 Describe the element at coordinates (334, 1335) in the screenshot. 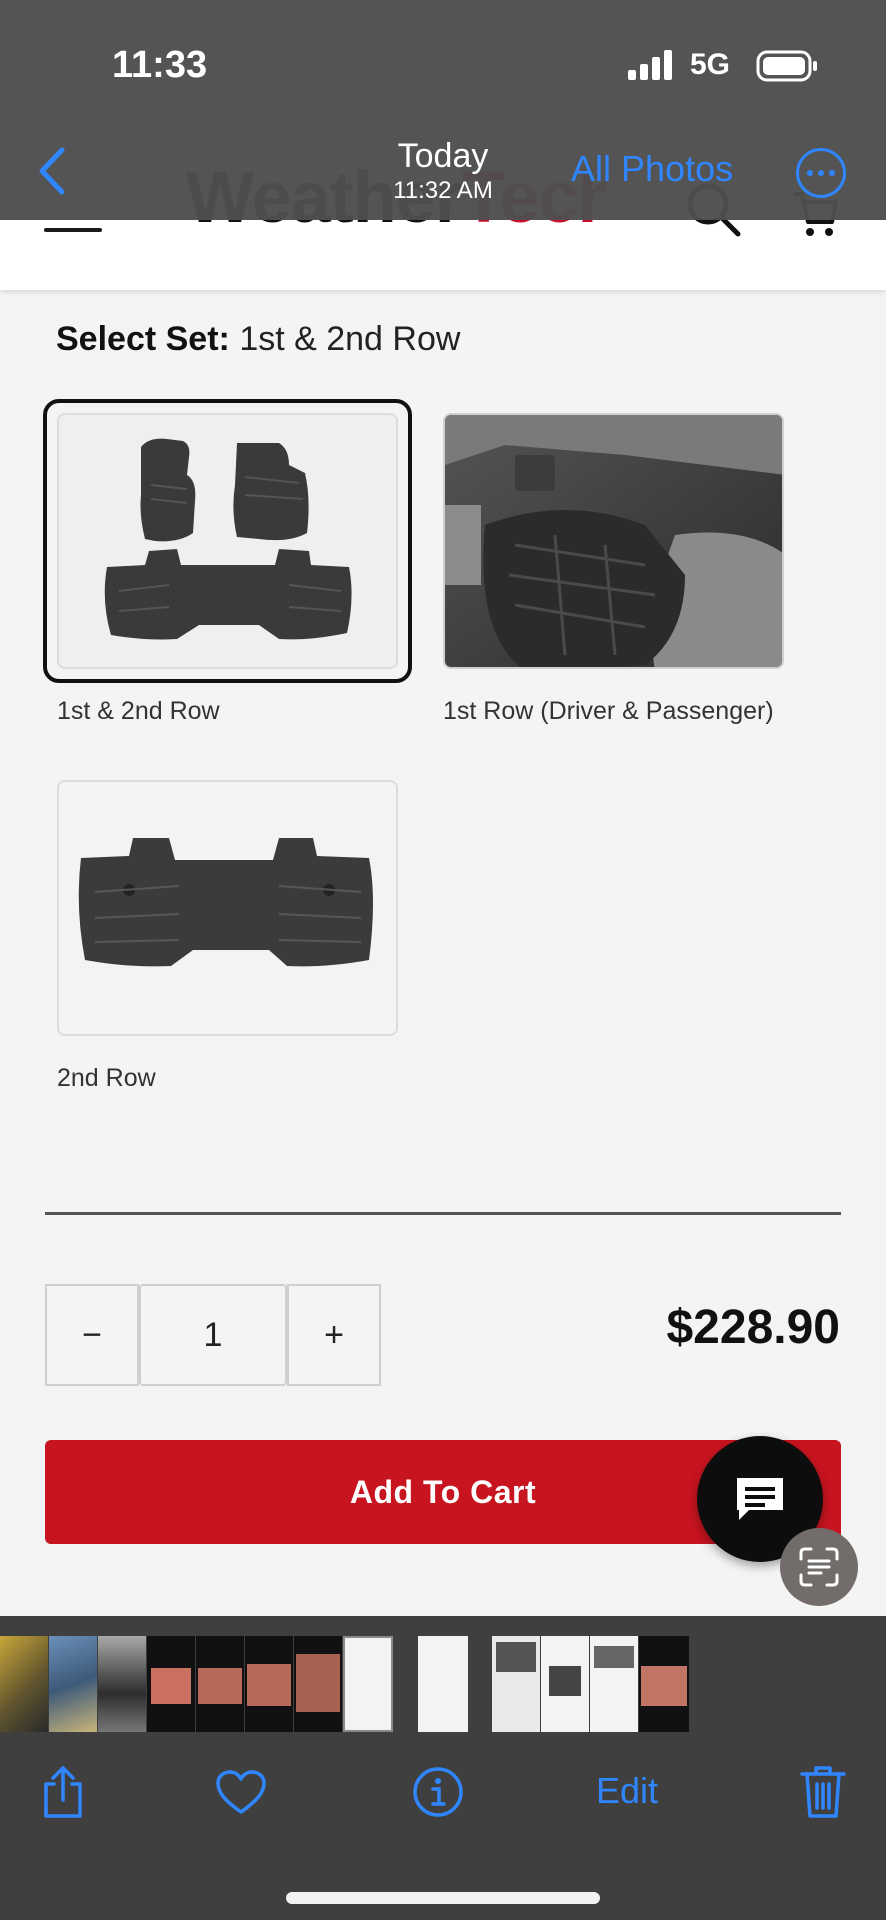

I see `quantity-increase-button: +` at that location.